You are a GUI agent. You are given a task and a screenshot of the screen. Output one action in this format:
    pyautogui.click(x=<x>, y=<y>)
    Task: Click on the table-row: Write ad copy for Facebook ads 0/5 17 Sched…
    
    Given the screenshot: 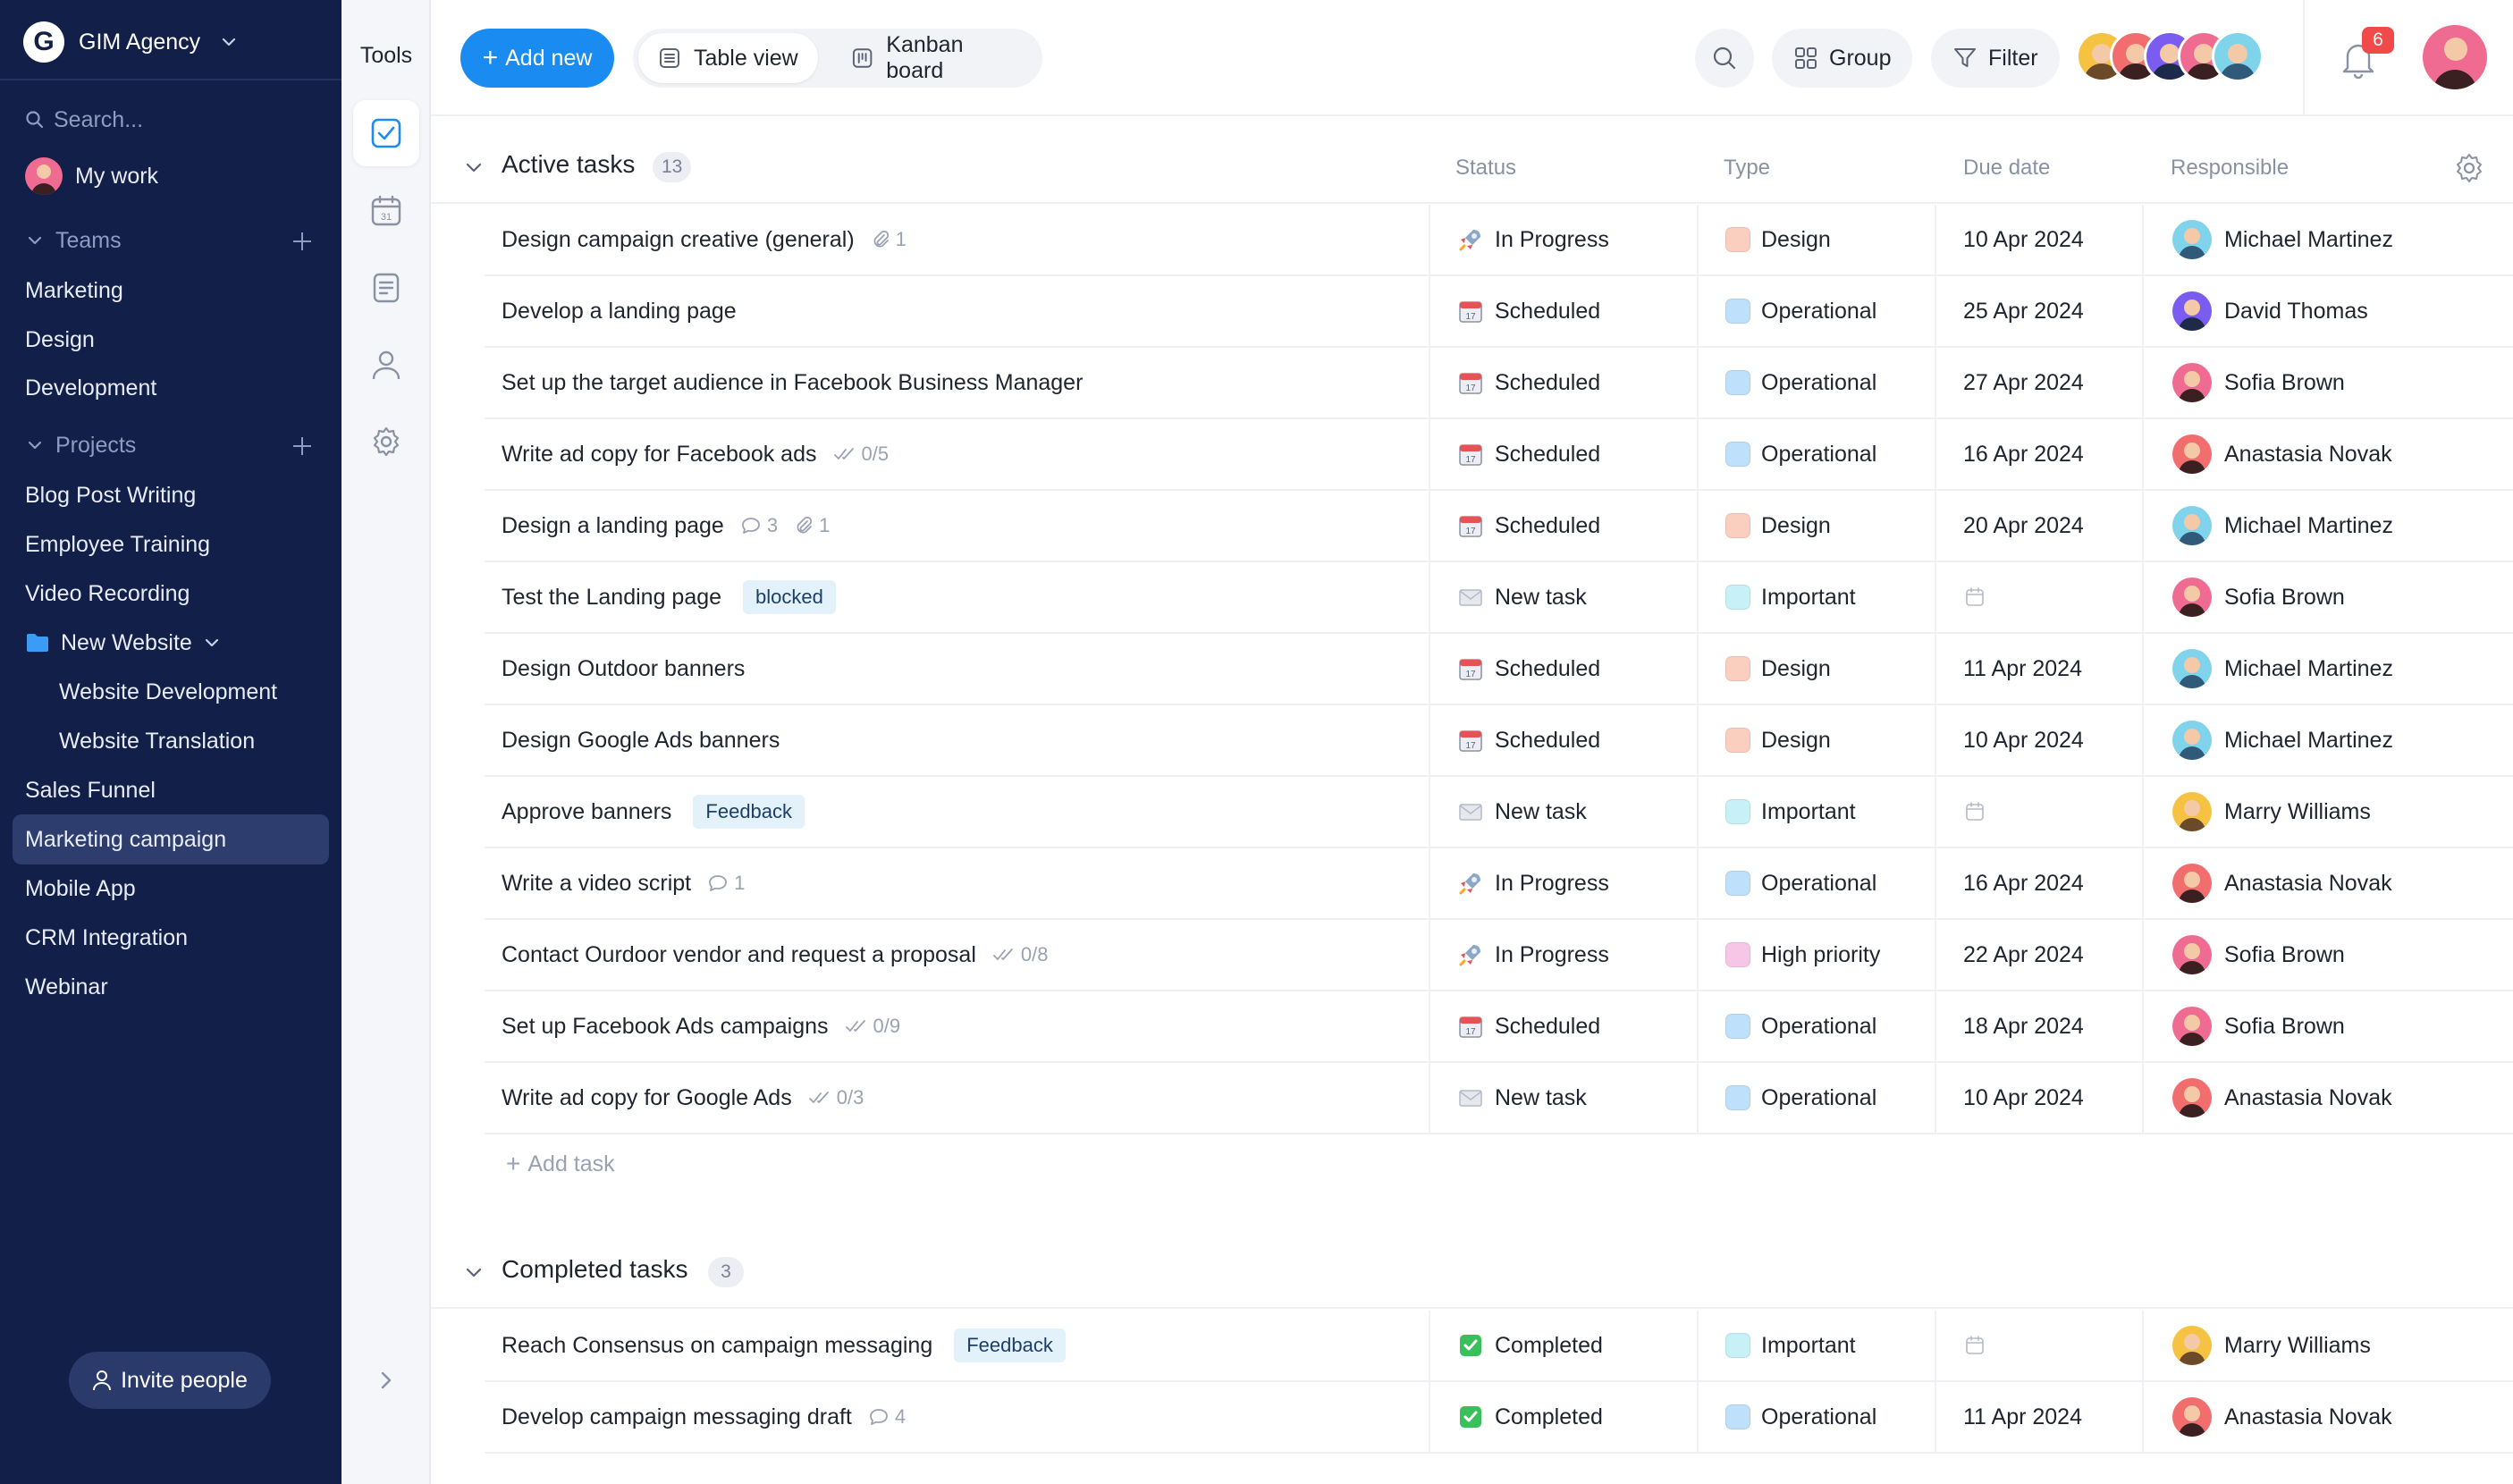 What is the action you would take?
    pyautogui.click(x=1472, y=455)
    